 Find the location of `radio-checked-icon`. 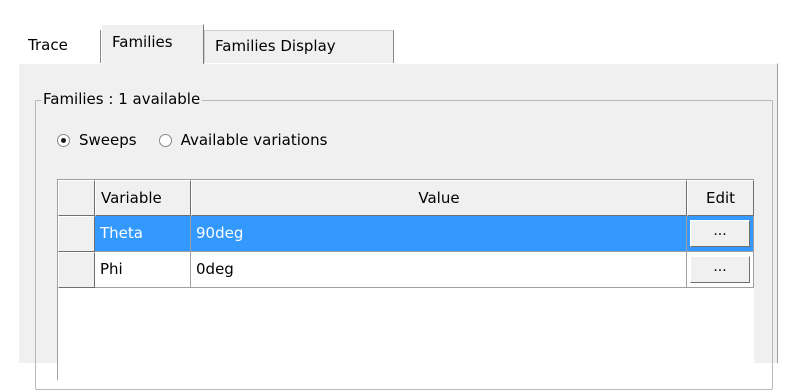

radio-checked-icon is located at coordinates (63, 140).